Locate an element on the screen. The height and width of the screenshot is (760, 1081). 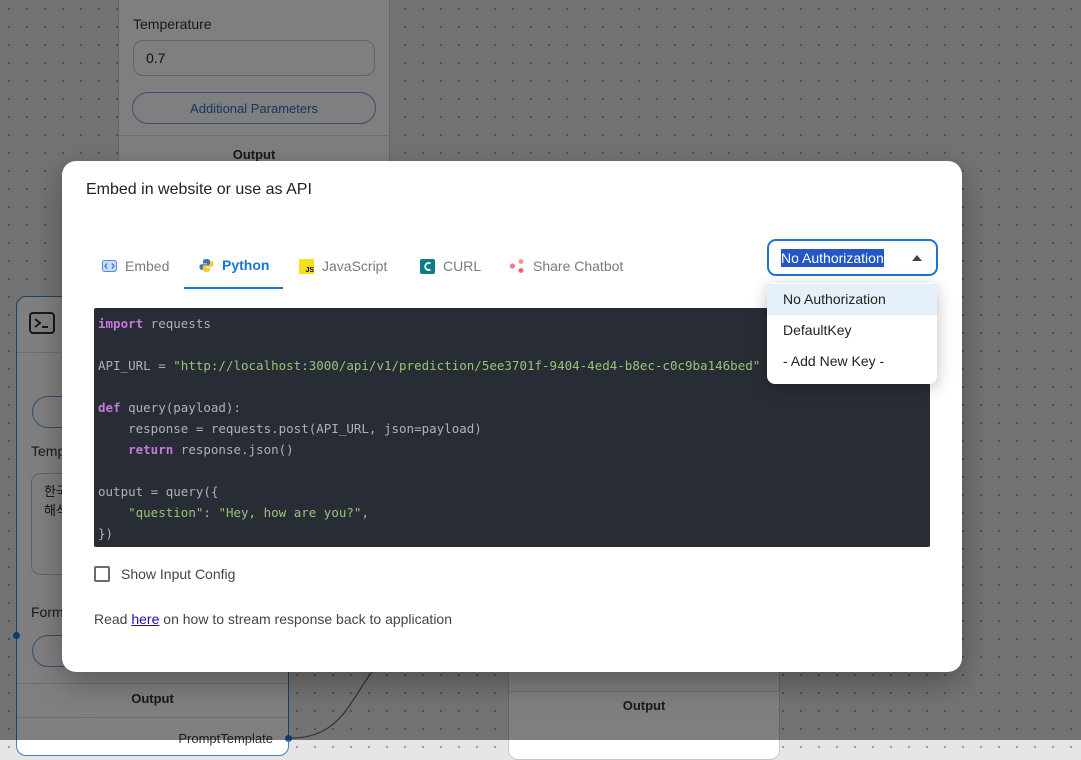
authorization-select-value: No Authorization is located at coordinates (832, 257).